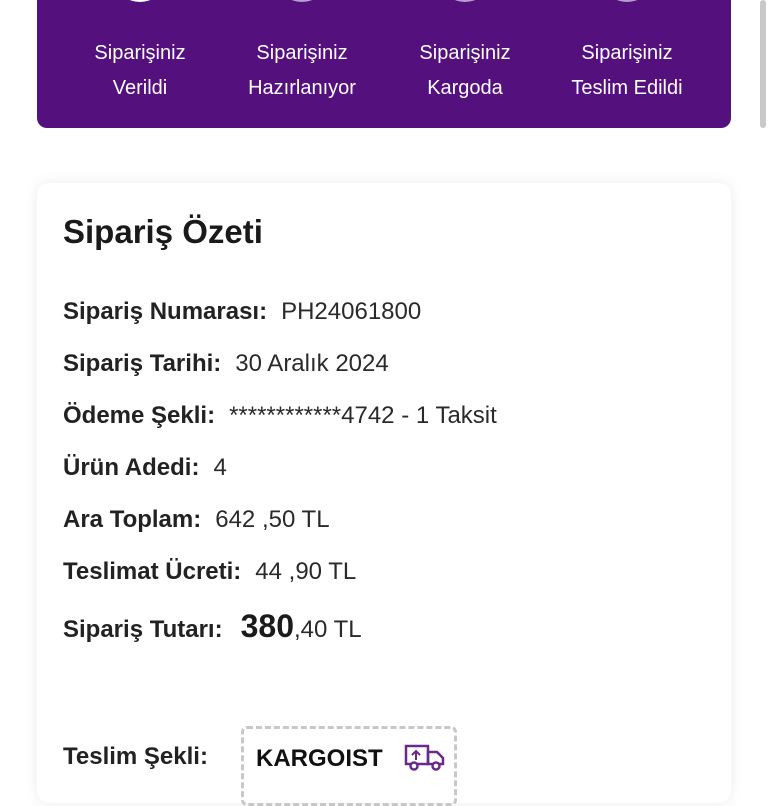  I want to click on item-count-row: Ürün Adedi: 4, so click(145, 468).